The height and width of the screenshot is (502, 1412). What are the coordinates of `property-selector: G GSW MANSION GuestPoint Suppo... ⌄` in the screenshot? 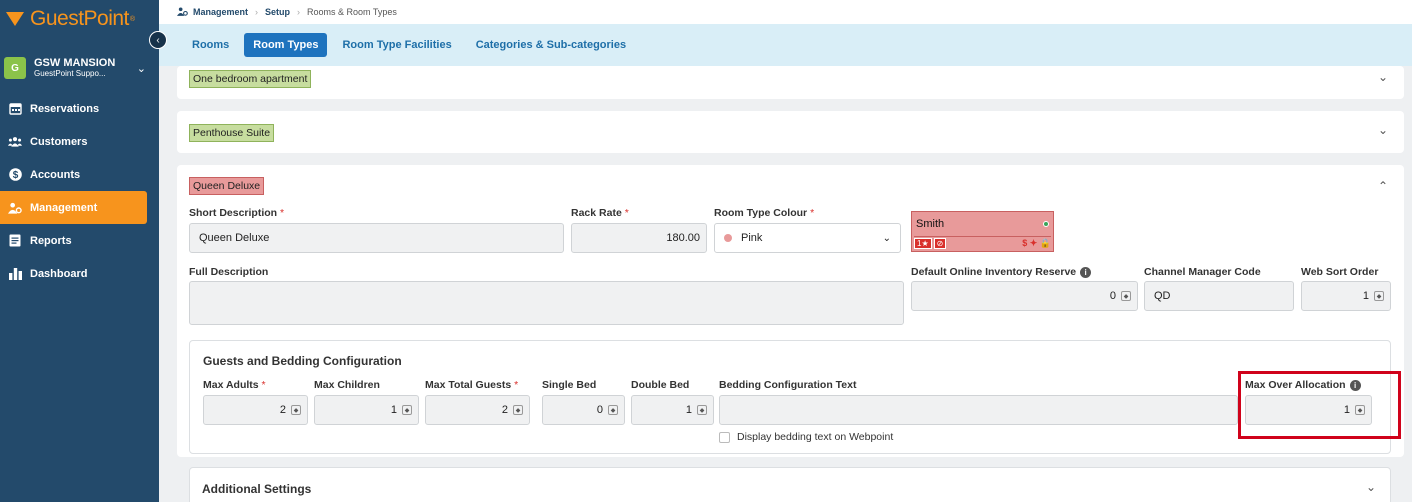 It's located at (79, 68).